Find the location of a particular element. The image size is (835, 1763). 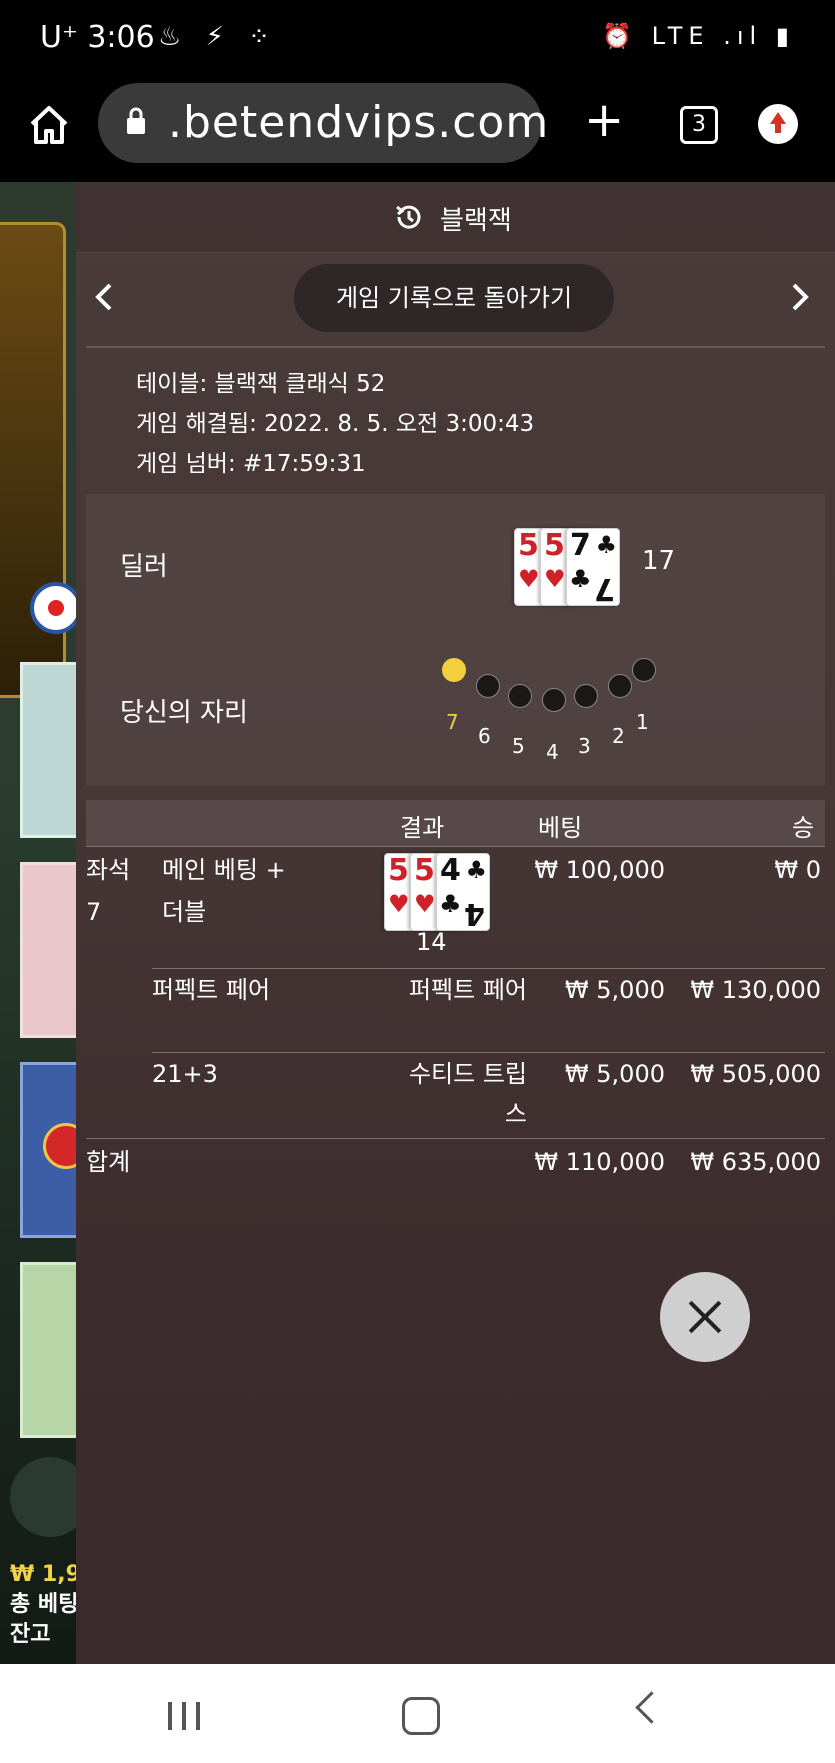

system-icons: ⏰ LTE .ıl ▮ is located at coordinates (698, 36).